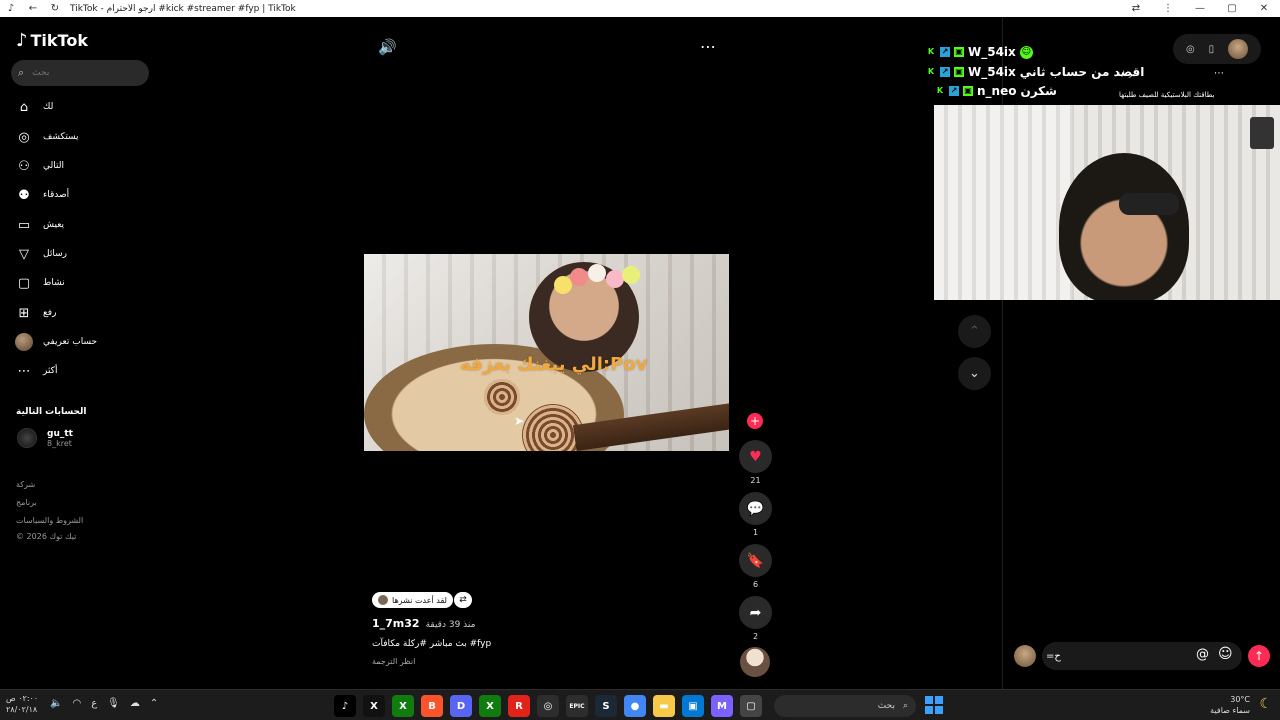 The image size is (1280, 720). Describe the element at coordinates (26, 502) in the screenshot. I see `footer-link-program: برنامج` at that location.